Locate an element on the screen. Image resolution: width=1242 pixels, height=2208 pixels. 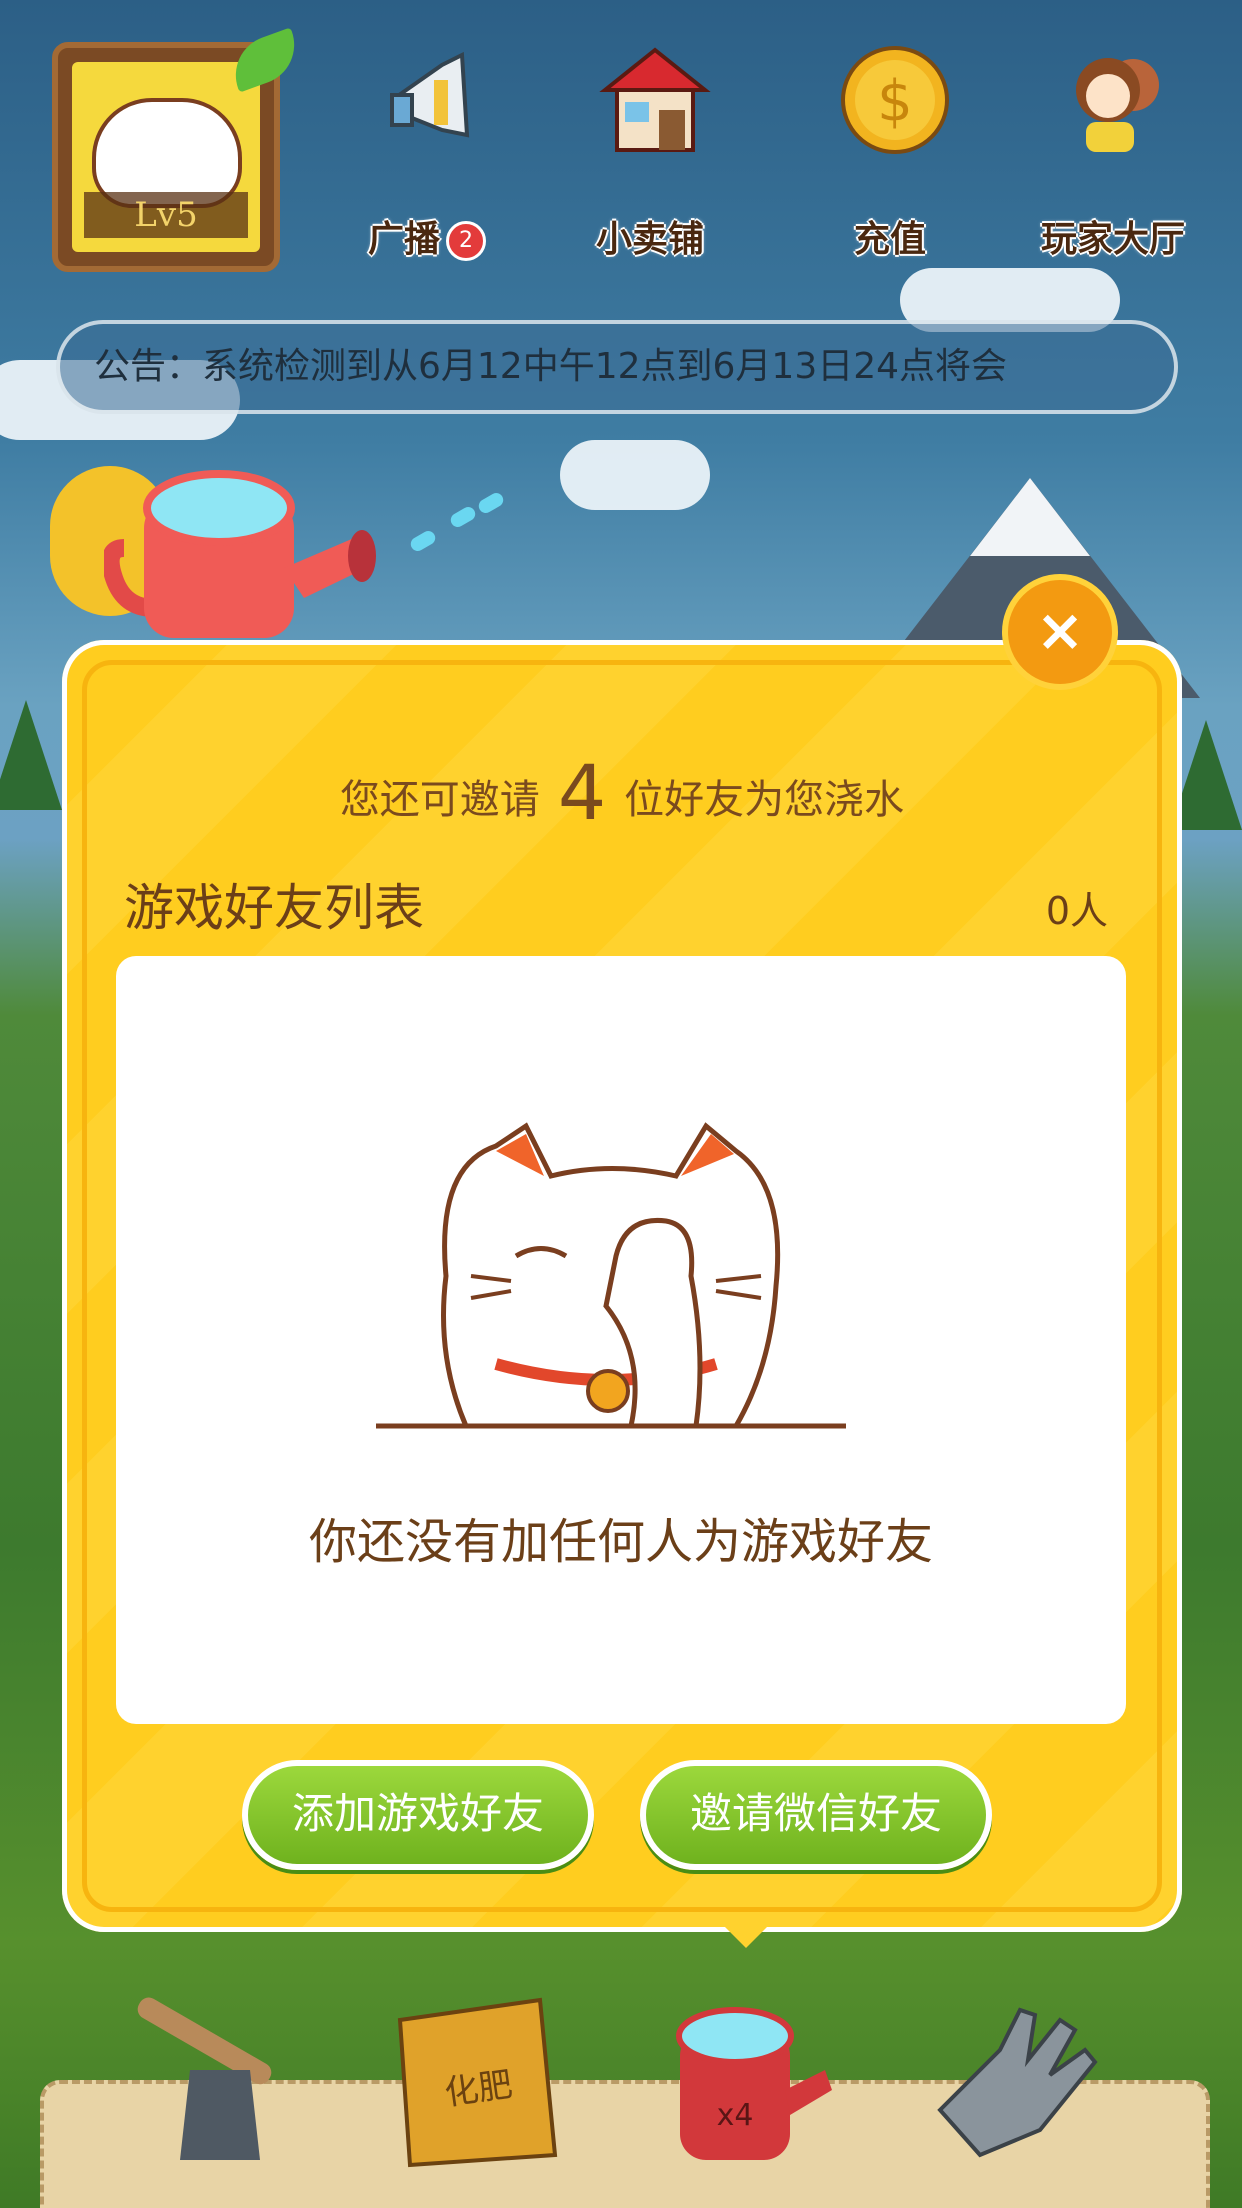
shop-label: 小卖铺 is located at coordinates (649, 239).